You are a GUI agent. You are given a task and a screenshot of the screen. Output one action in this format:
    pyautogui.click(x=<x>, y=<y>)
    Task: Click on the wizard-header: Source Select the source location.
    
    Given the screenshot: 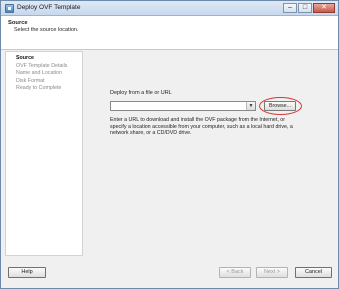 What is the action you would take?
    pyautogui.click(x=169, y=33)
    